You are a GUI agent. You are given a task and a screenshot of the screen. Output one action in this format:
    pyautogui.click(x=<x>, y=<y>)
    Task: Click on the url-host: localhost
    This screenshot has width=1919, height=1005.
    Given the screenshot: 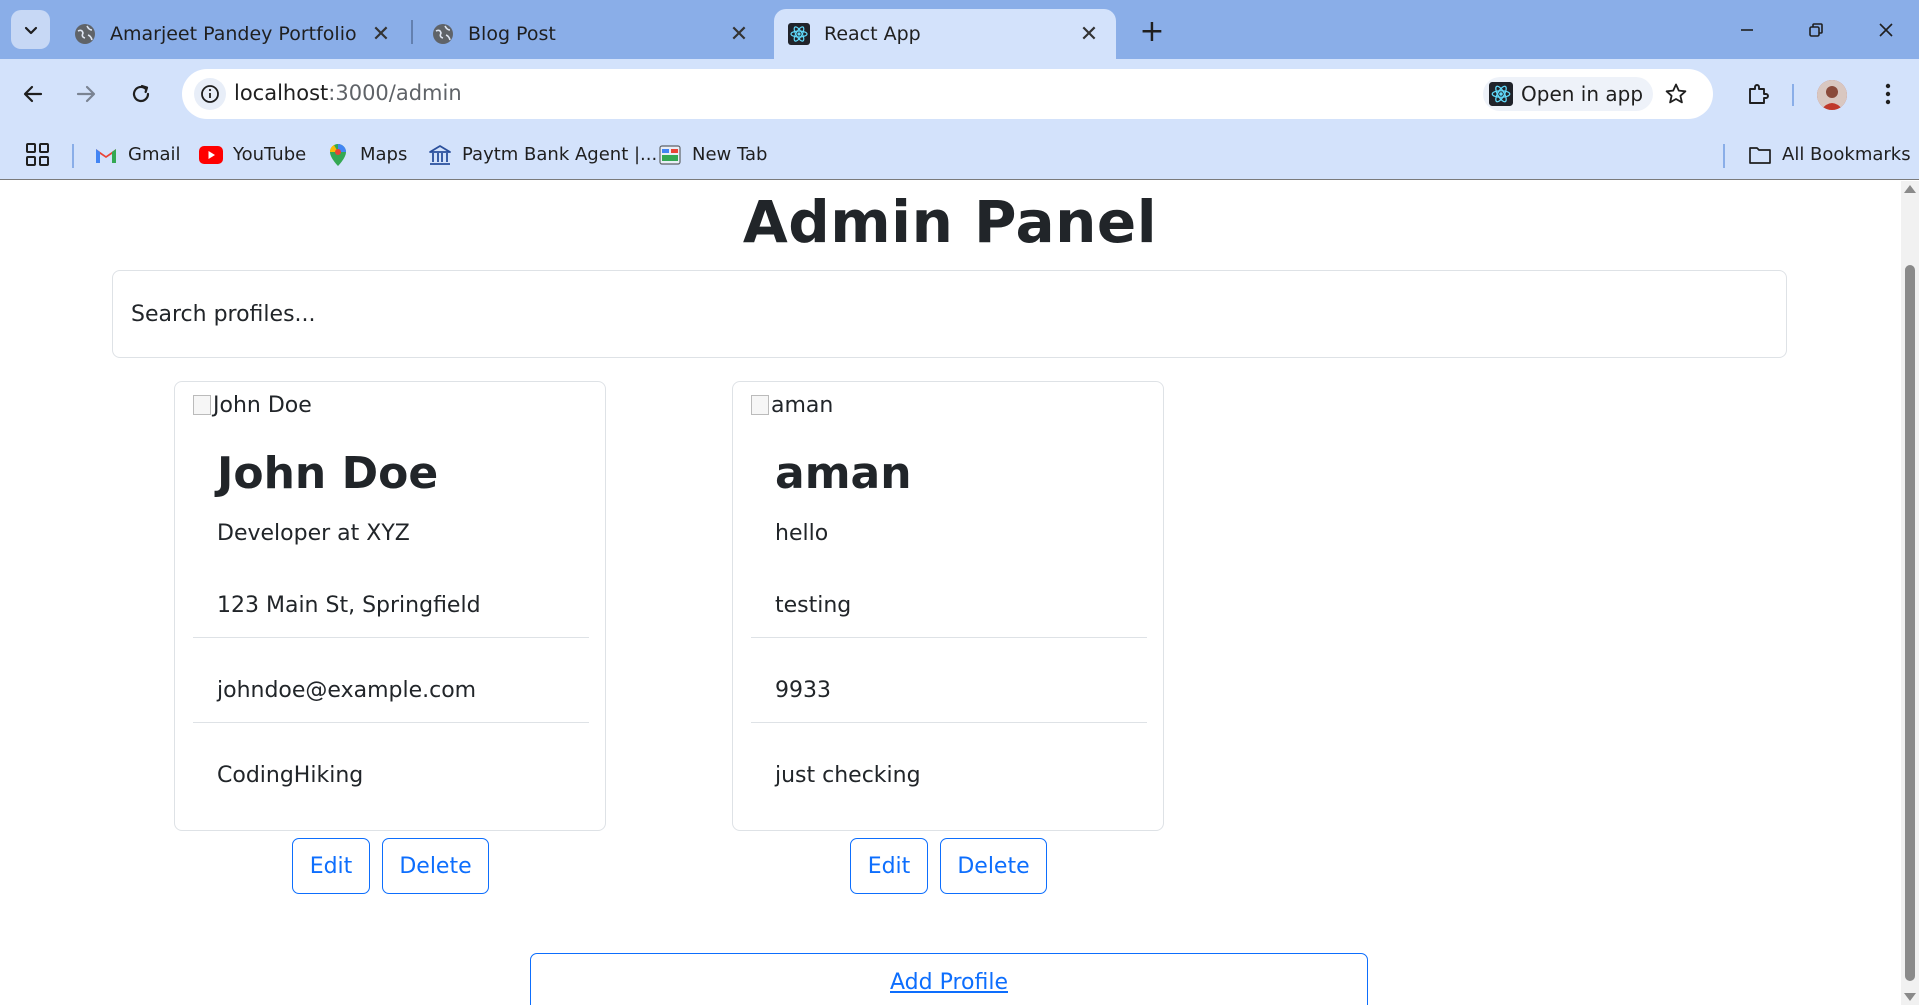 What is the action you would take?
    pyautogui.click(x=281, y=93)
    